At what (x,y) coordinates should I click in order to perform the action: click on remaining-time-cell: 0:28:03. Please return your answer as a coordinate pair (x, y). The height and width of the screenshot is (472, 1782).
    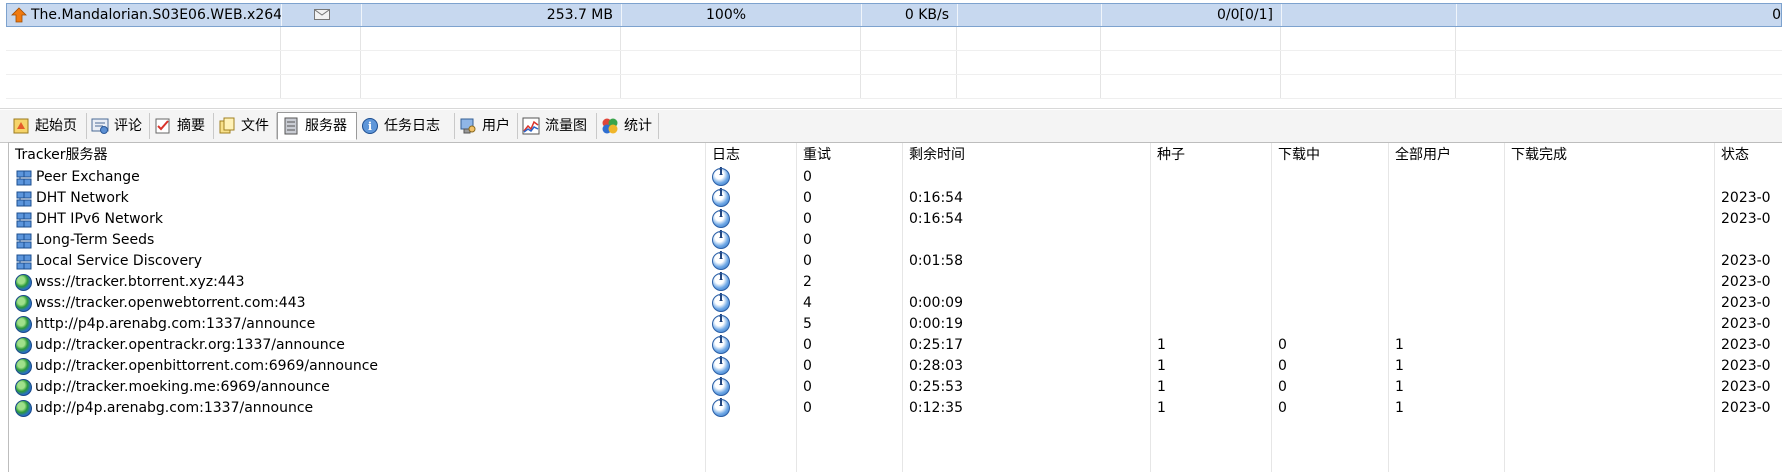
    Looking at the image, I should click on (936, 366).